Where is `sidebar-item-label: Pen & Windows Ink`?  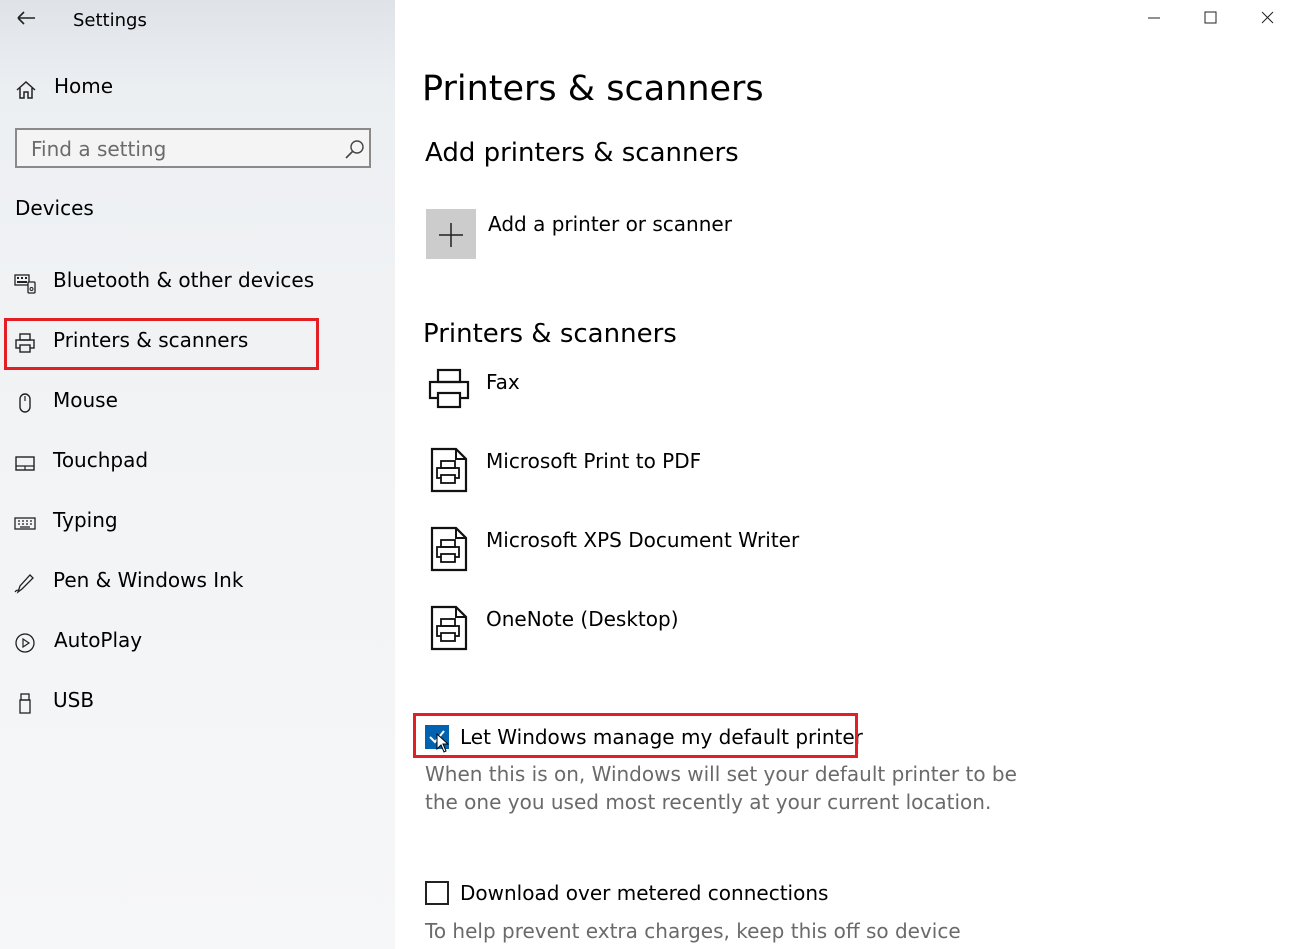
sidebar-item-label: Pen & Windows Ink is located at coordinates (148, 580).